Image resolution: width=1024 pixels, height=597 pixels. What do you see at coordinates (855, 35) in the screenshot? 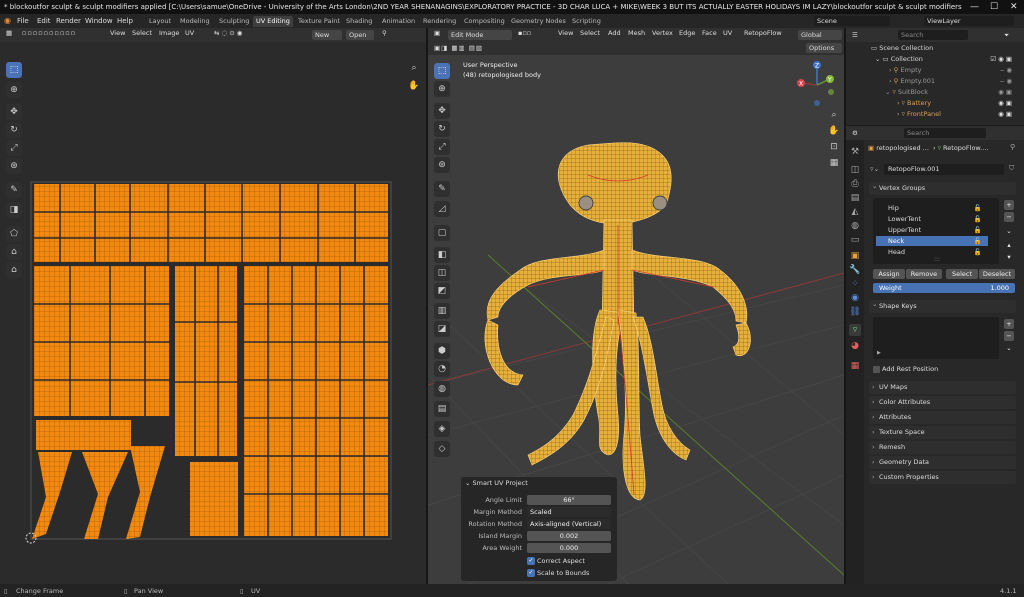
I see `outliner-editor-type-icon: ☰` at bounding box center [855, 35].